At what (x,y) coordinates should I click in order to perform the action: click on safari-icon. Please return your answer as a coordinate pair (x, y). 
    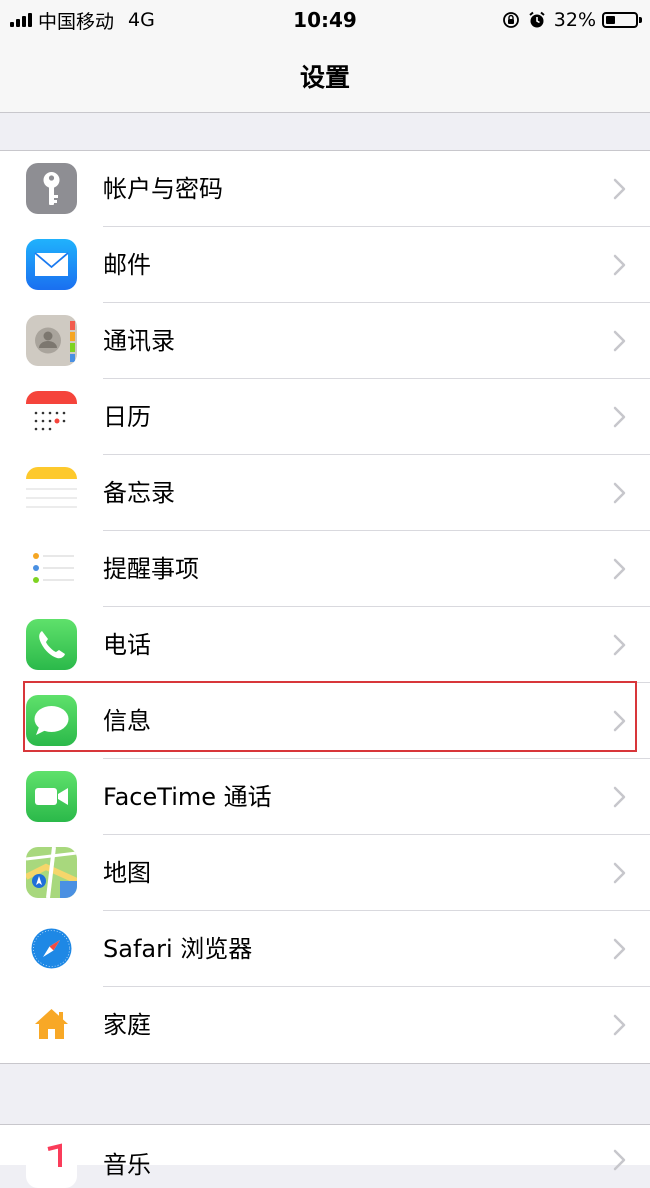
    Looking at the image, I should click on (51, 948).